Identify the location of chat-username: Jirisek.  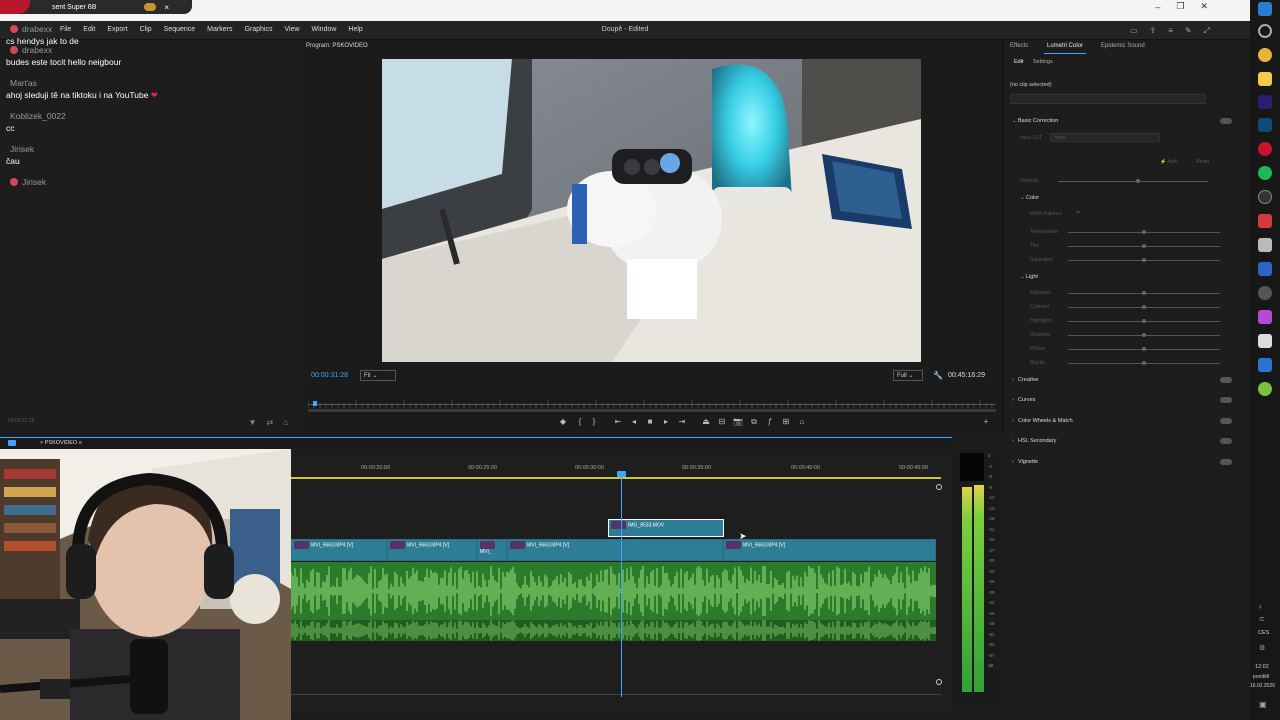
(22, 149).